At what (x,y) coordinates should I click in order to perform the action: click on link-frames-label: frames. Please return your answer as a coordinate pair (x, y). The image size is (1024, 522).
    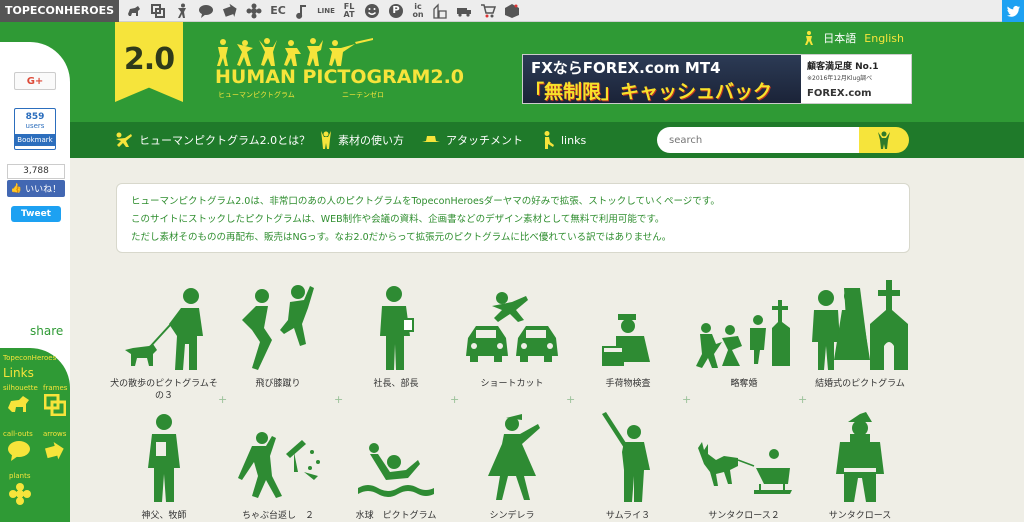
    Looking at the image, I should click on (55, 388).